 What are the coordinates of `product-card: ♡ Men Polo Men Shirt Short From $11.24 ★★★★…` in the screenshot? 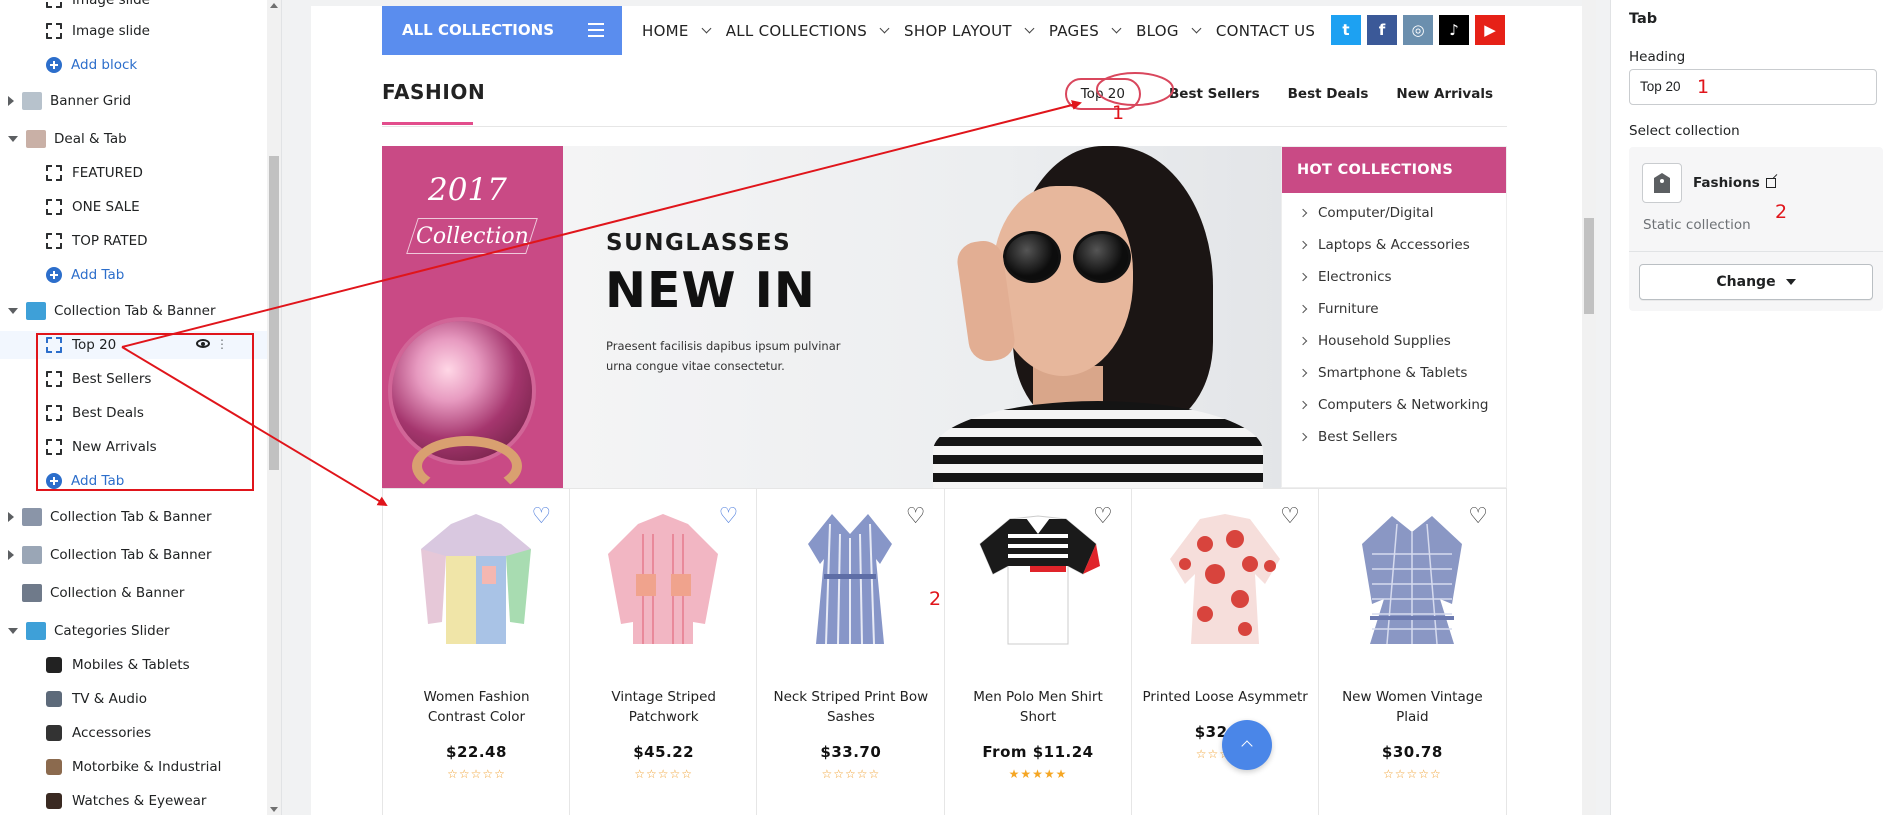 It's located at (1038, 652).